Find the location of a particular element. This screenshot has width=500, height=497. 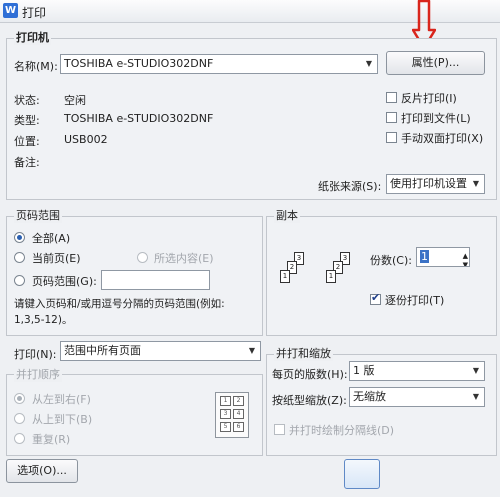

copies-count-value: 1 is located at coordinates (424, 256).